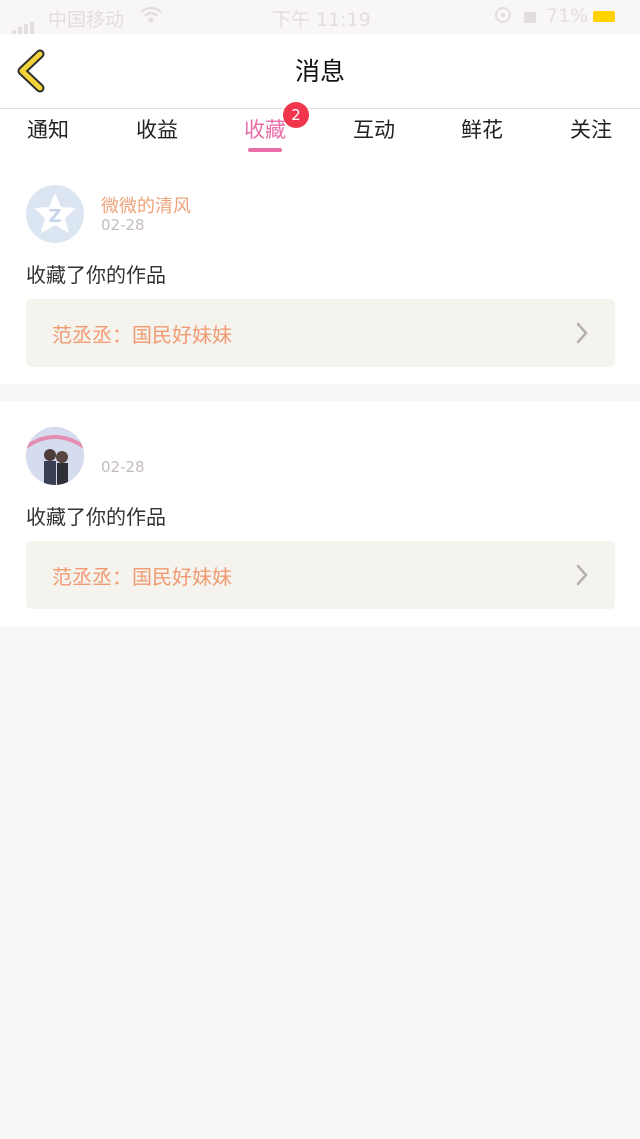 The width and height of the screenshot is (640, 1139). I want to click on wifi-icon, so click(151, 17).